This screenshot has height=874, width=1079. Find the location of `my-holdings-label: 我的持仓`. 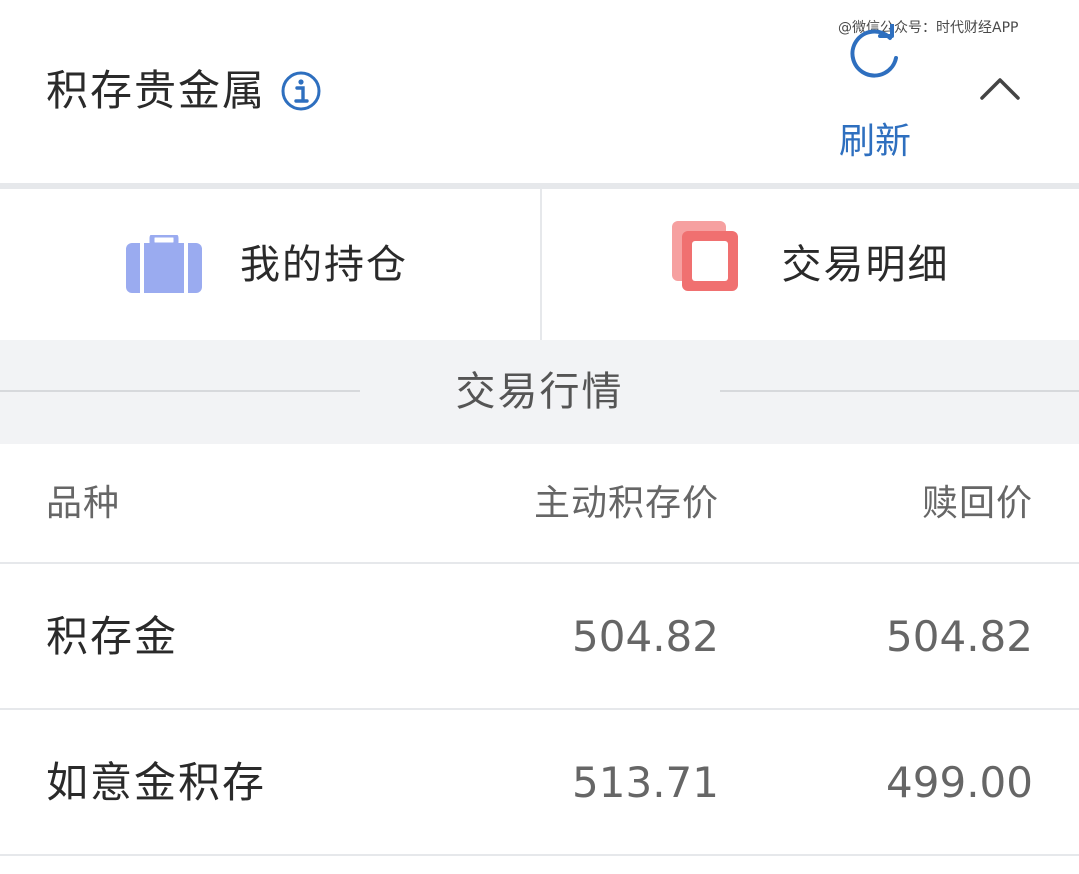

my-holdings-label: 我的持仓 is located at coordinates (324, 265).